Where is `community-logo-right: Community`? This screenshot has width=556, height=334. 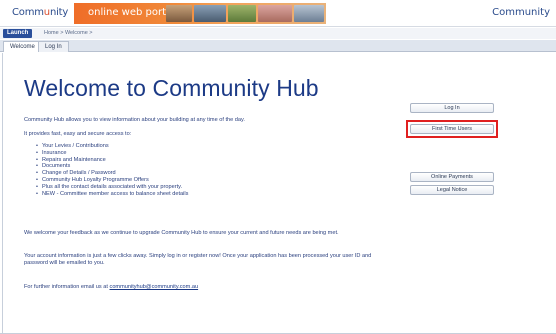 community-logo-right: Community is located at coordinates (521, 12).